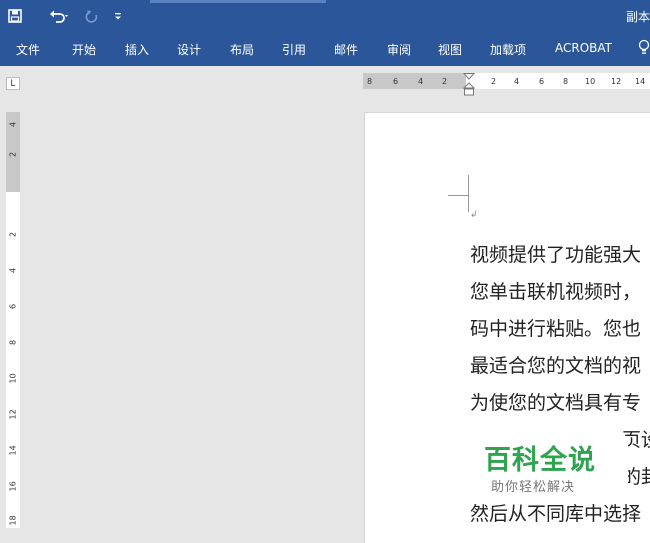 The width and height of the screenshot is (650, 543). What do you see at coordinates (60, 16) in the screenshot?
I see `undo-icon` at bounding box center [60, 16].